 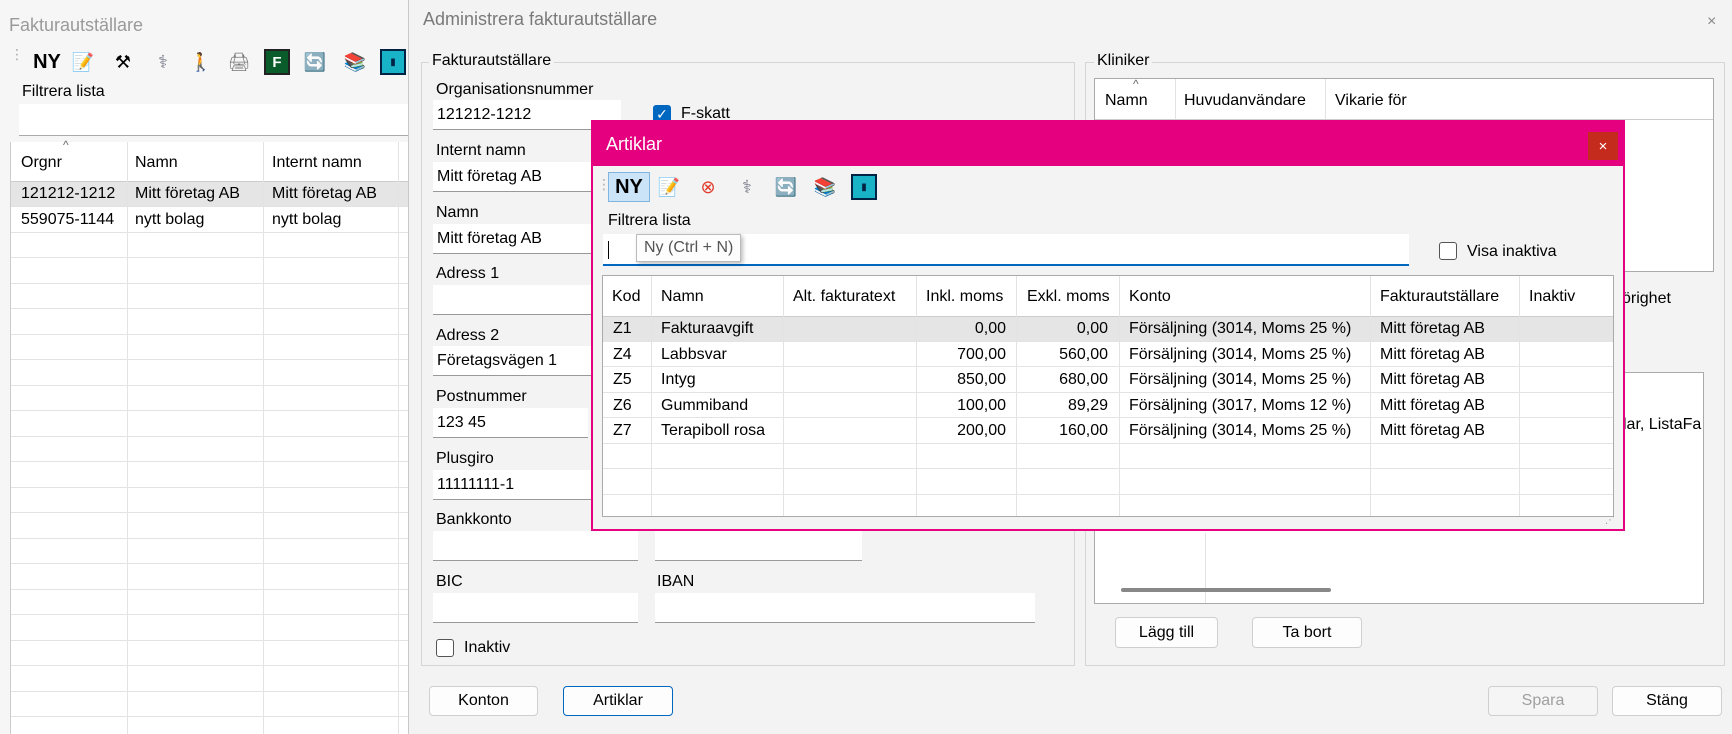 I want to click on table-cell: 560,00, so click(x=1083, y=354).